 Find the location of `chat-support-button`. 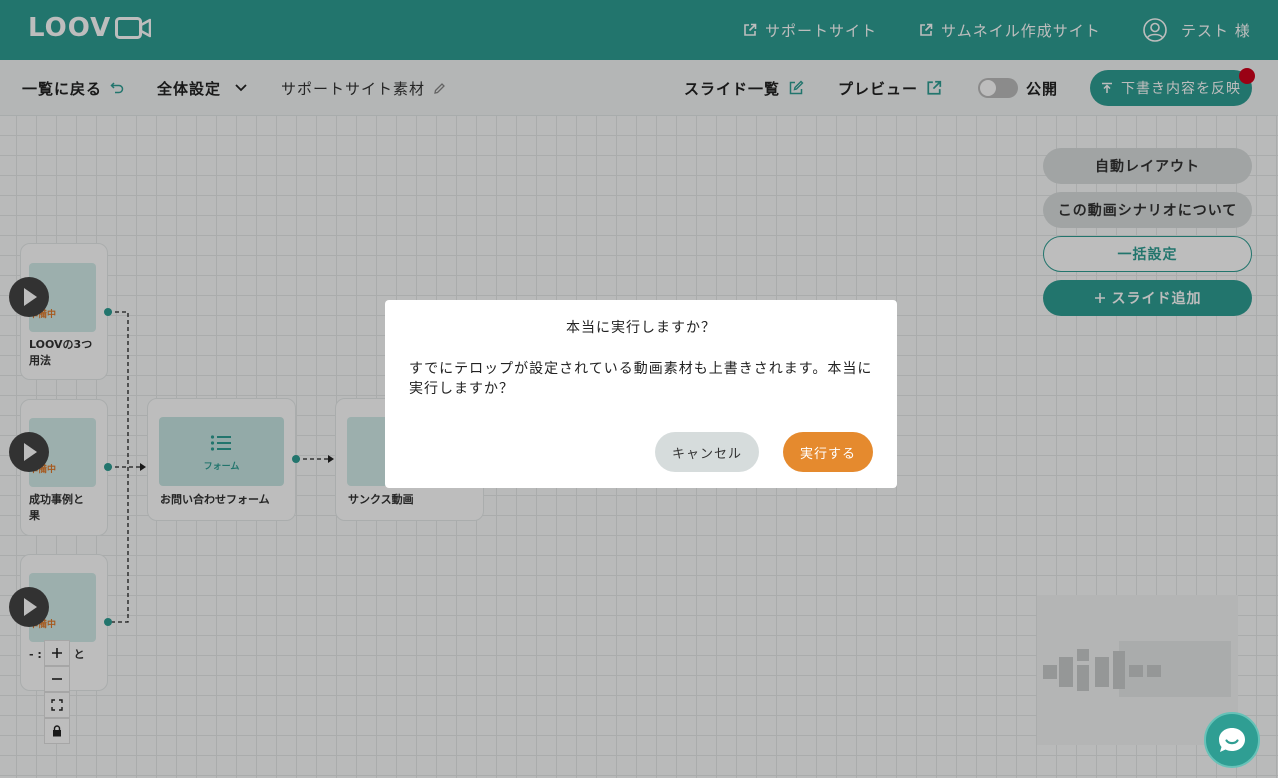

chat-support-button is located at coordinates (1232, 740).